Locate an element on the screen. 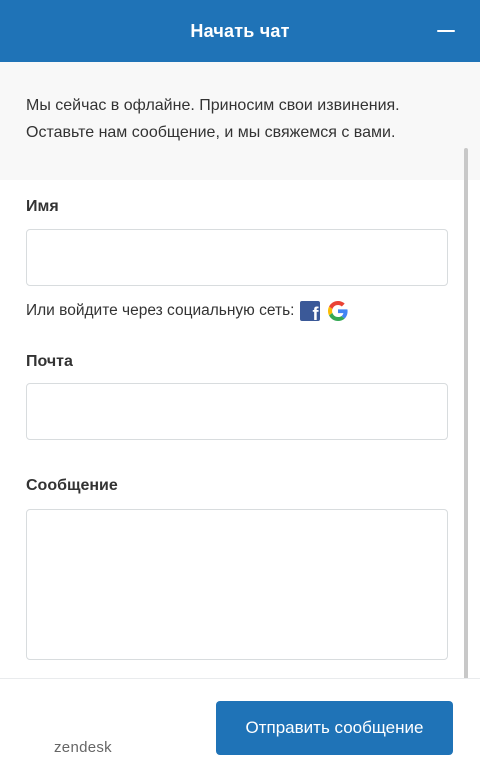 The width and height of the screenshot is (480, 772). social-login-row: Или войдите через социальную сеть: f is located at coordinates (237, 311).